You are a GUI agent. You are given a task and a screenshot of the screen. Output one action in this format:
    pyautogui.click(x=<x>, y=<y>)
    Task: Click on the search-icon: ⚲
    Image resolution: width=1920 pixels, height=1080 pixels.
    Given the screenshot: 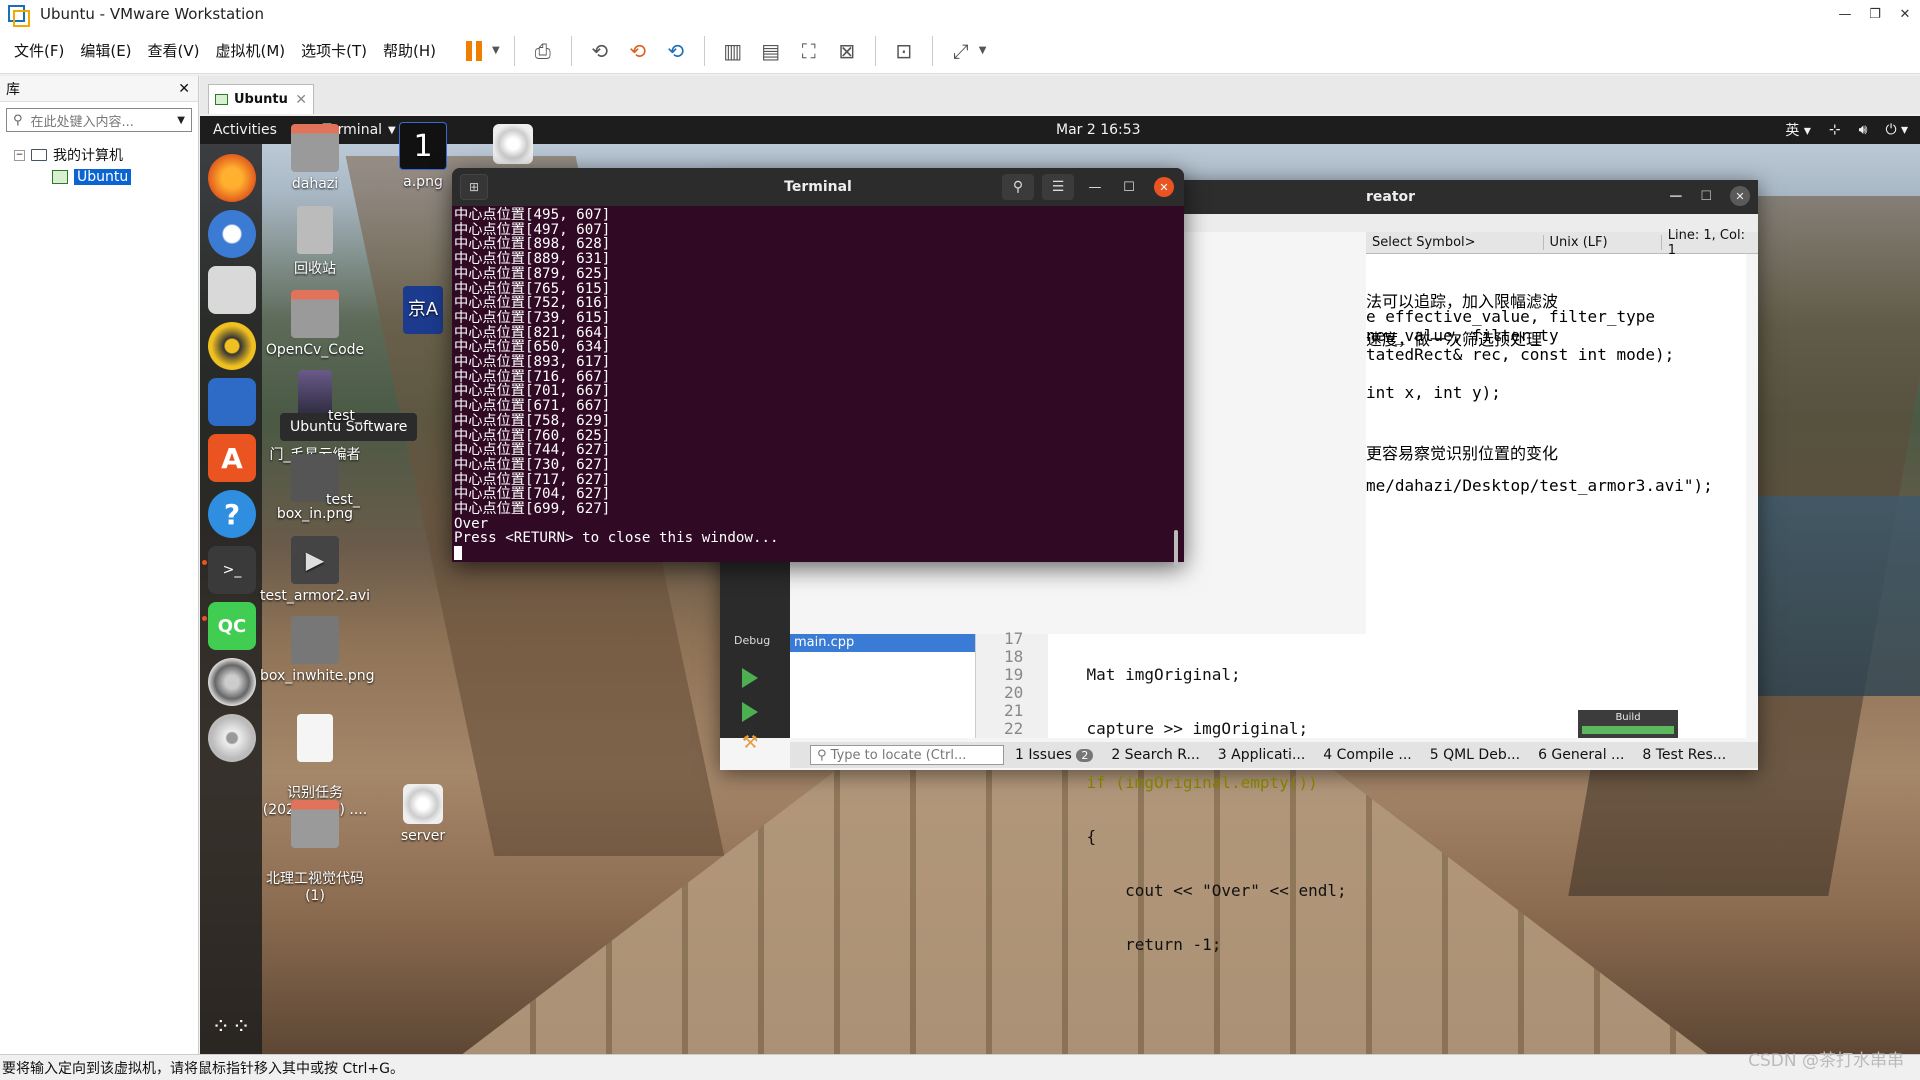 What is the action you would take?
    pyautogui.click(x=1018, y=187)
    